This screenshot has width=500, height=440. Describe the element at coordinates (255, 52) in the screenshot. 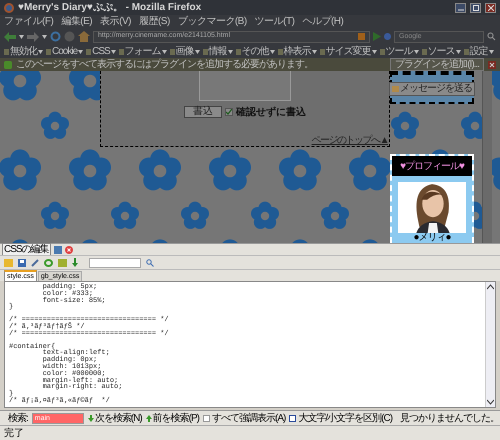

I see `toolbar-menu: その他` at that location.